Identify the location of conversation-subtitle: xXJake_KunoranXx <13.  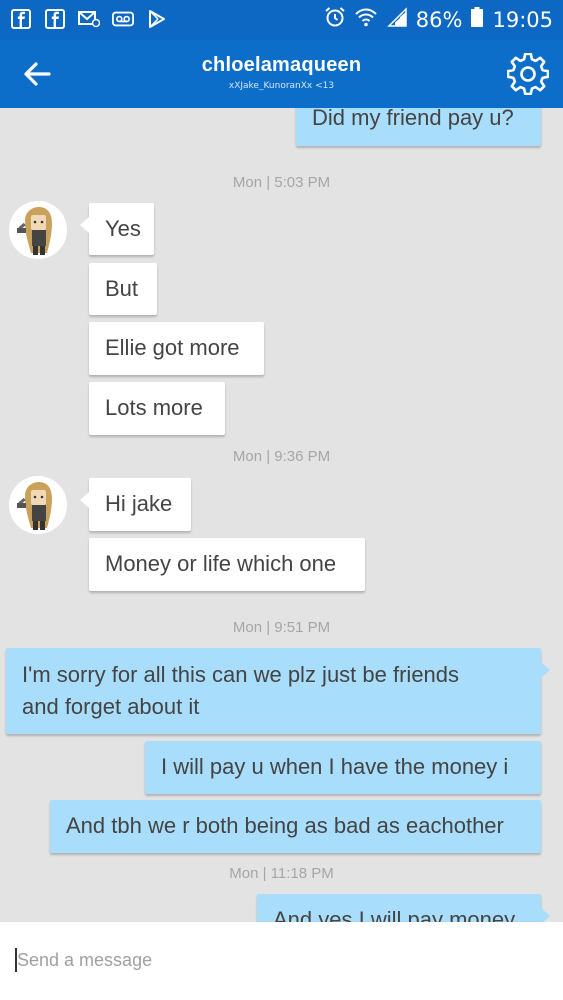
(281, 86).